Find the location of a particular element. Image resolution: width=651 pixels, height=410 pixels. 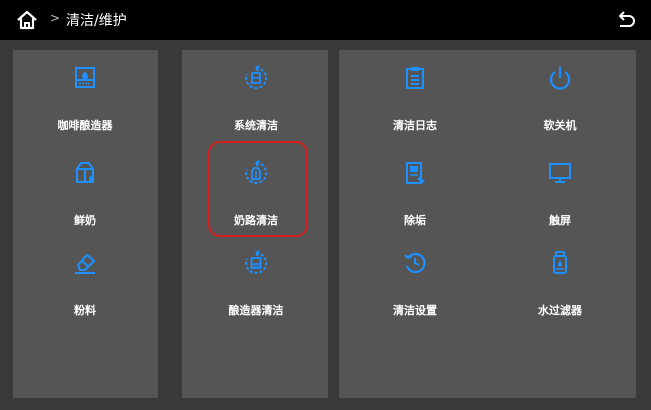

tile-label: 粉料 is located at coordinates (85, 310).